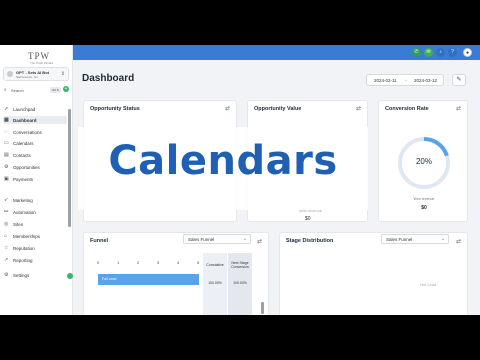  I want to click on sidebar-item-launchpad: ➚ Launchpad, so click(35, 109).